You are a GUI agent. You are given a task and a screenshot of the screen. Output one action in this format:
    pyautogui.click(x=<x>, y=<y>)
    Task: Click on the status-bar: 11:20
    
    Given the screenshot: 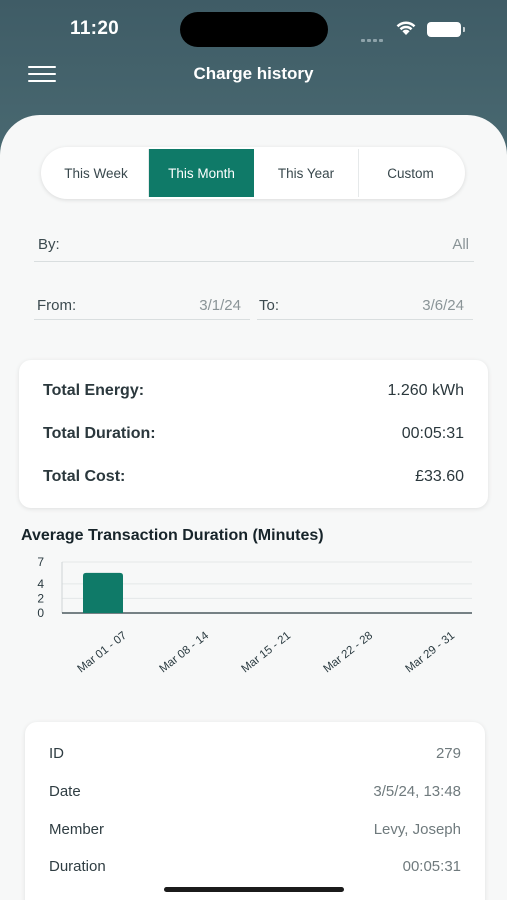 What is the action you would take?
    pyautogui.click(x=253, y=28)
    